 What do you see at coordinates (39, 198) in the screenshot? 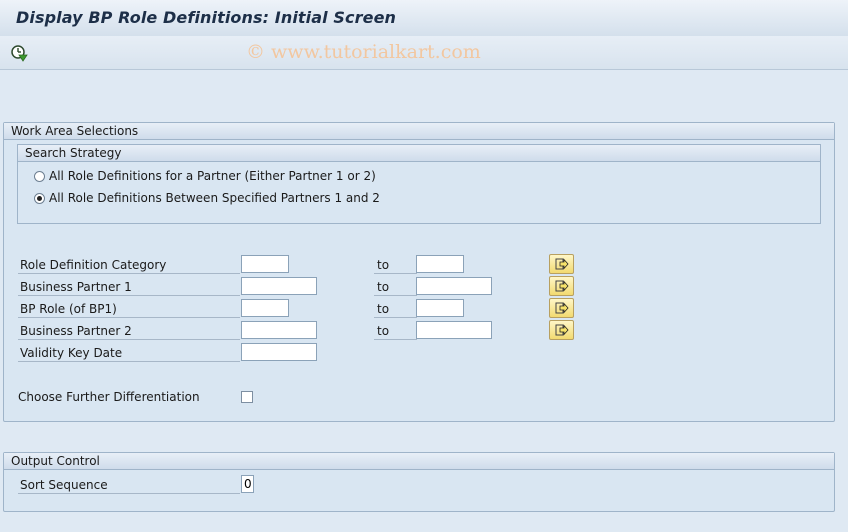
I see `radio-button-between-partners` at bounding box center [39, 198].